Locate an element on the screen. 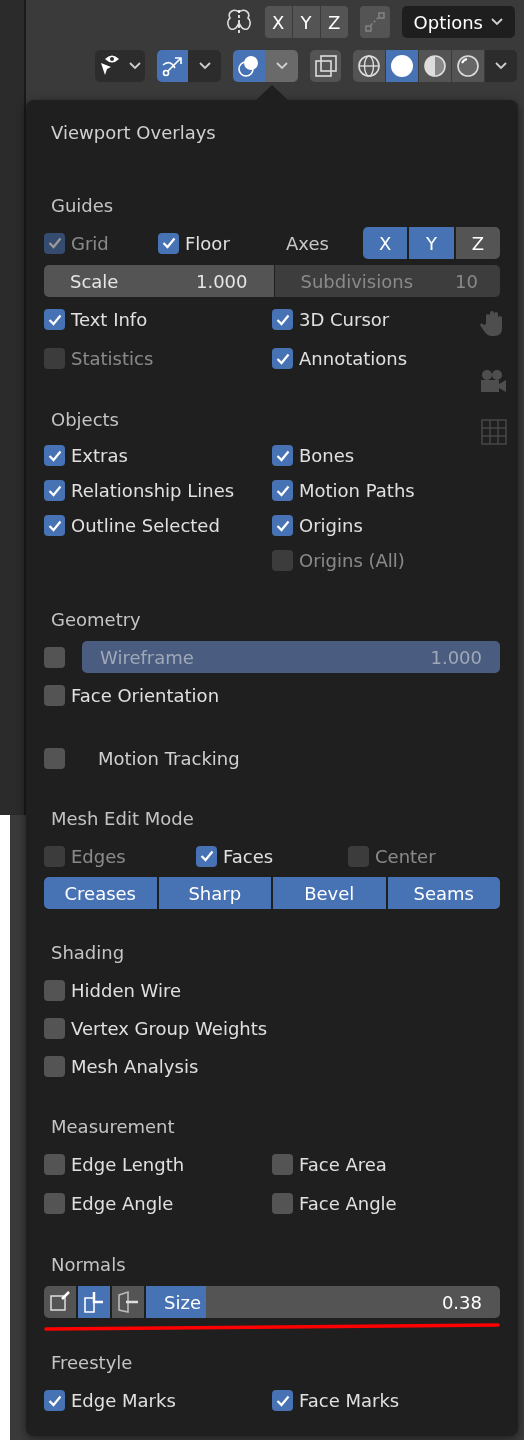 The width and height of the screenshot is (524, 1440). gizmo-dropdown is located at coordinates (204, 66).